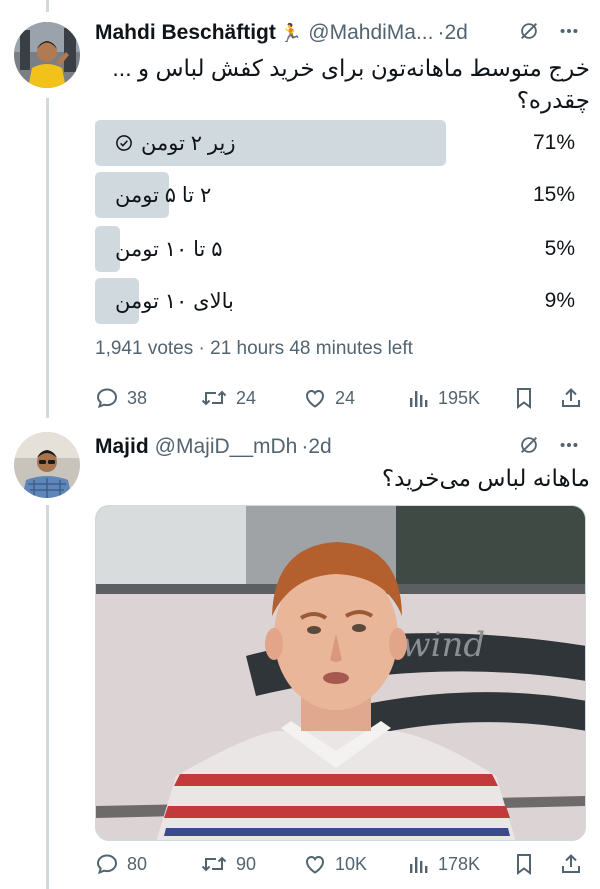 This screenshot has width=600, height=889. I want to click on poll-option-3: ۵ تا ۱۰ تومن 5%, so click(335, 249).